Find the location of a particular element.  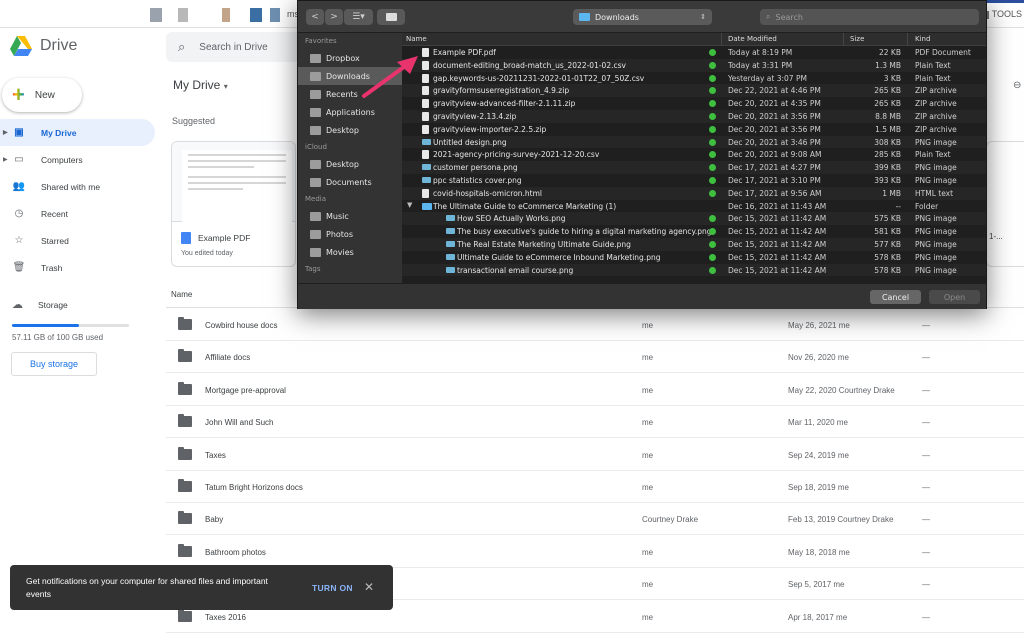

suggested-file-card: Example PDF You edited today is located at coordinates (233, 204).